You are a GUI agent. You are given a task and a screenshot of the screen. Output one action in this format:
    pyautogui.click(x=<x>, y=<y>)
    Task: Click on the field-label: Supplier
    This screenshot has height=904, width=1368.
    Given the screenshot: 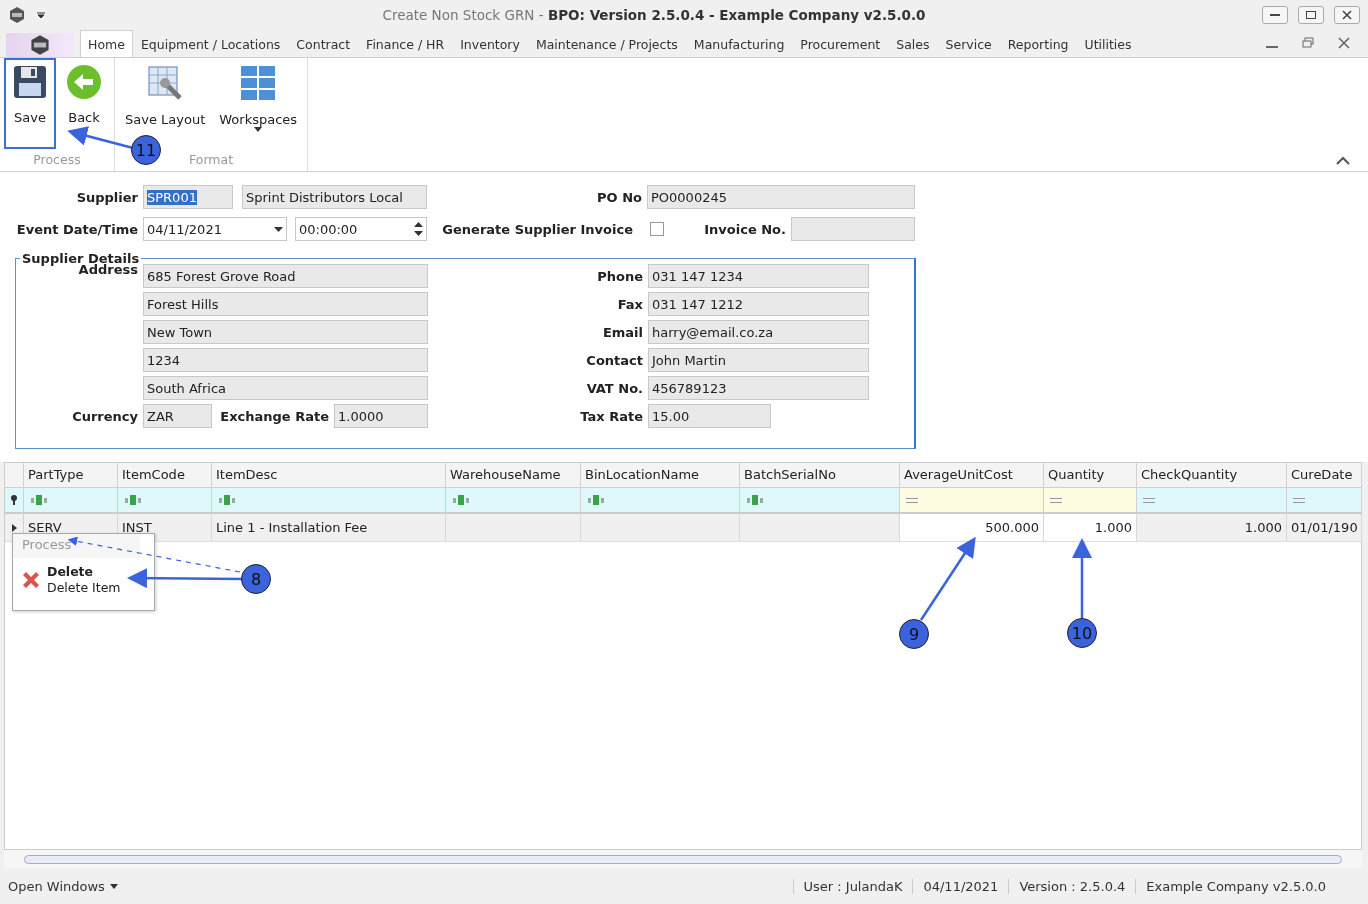 What is the action you would take?
    pyautogui.click(x=107, y=197)
    